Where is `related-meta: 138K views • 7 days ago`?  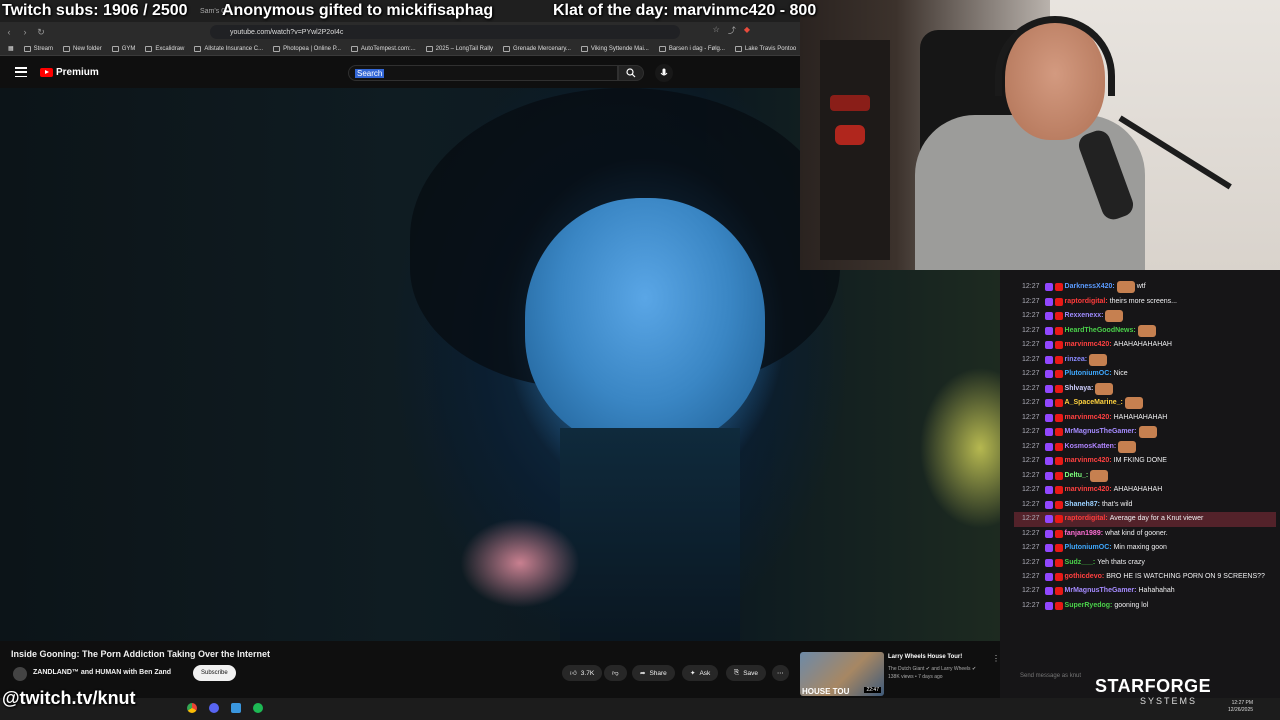 related-meta: 138K views • 7 days ago is located at coordinates (915, 677).